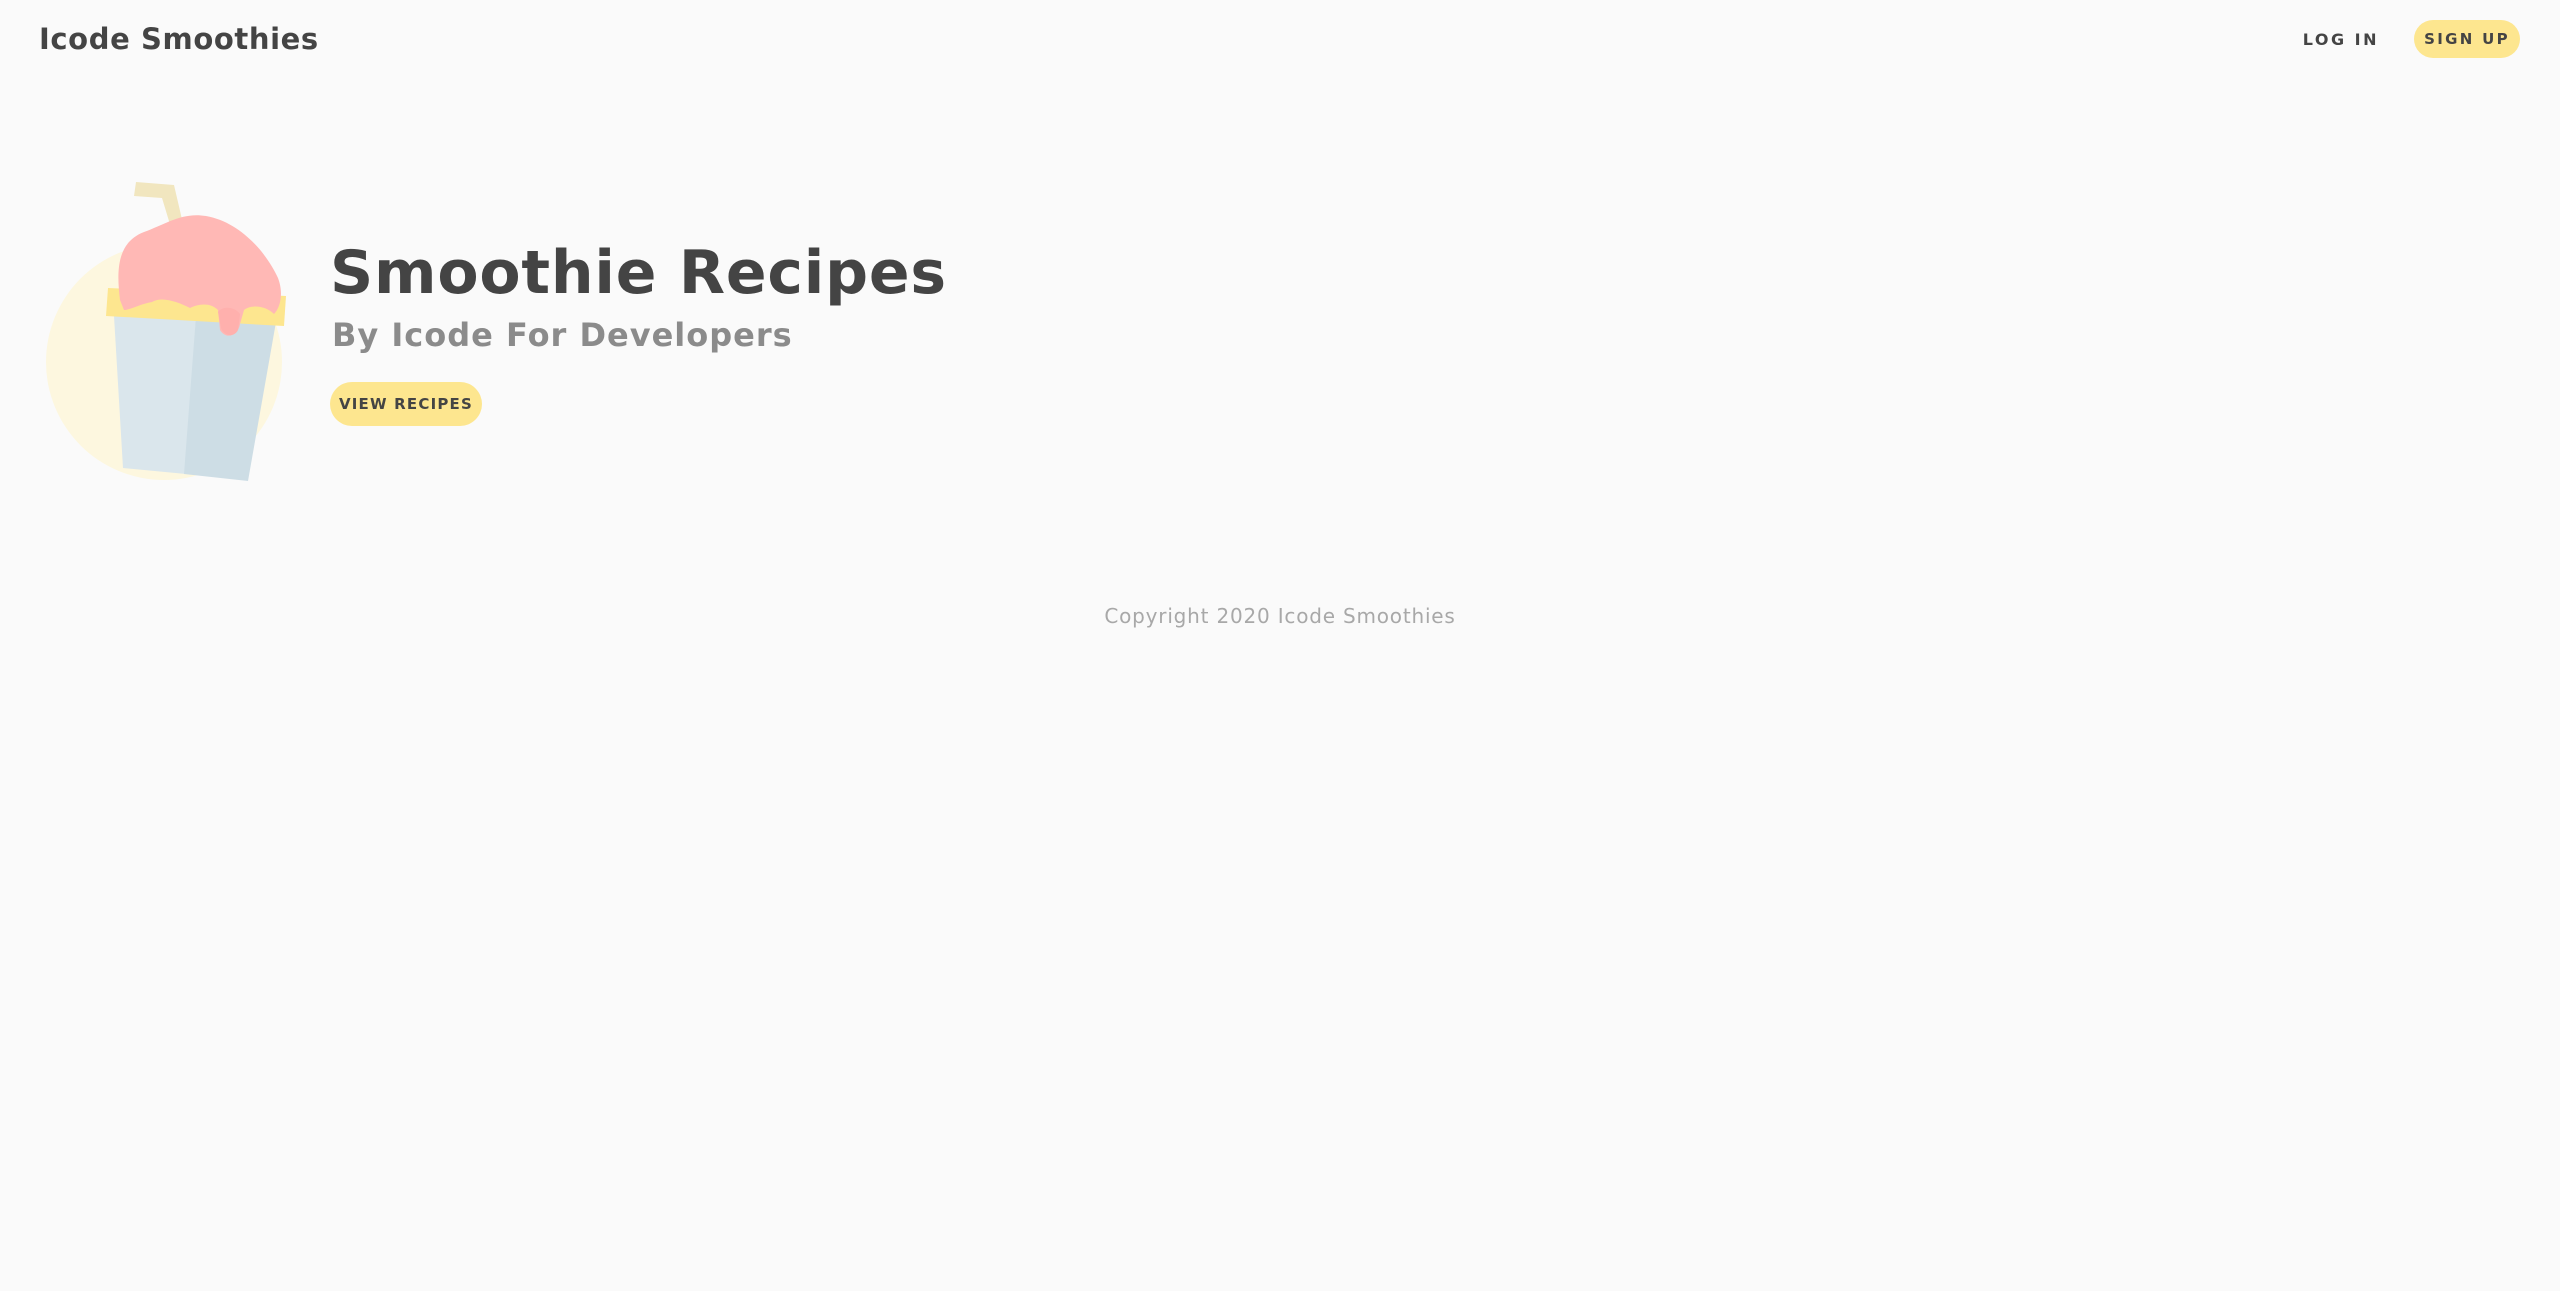 The height and width of the screenshot is (1291, 2560). Describe the element at coordinates (2467, 39) in the screenshot. I see `signup-button: SIGN UP` at that location.